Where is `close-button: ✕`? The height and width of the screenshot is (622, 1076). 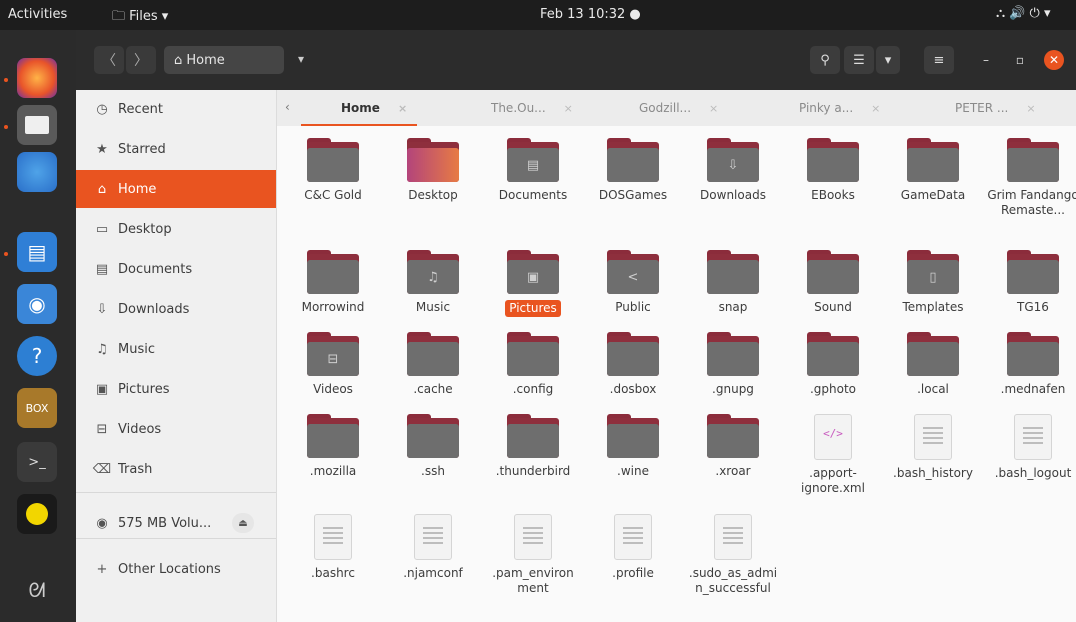
close-button: ✕ is located at coordinates (1054, 60).